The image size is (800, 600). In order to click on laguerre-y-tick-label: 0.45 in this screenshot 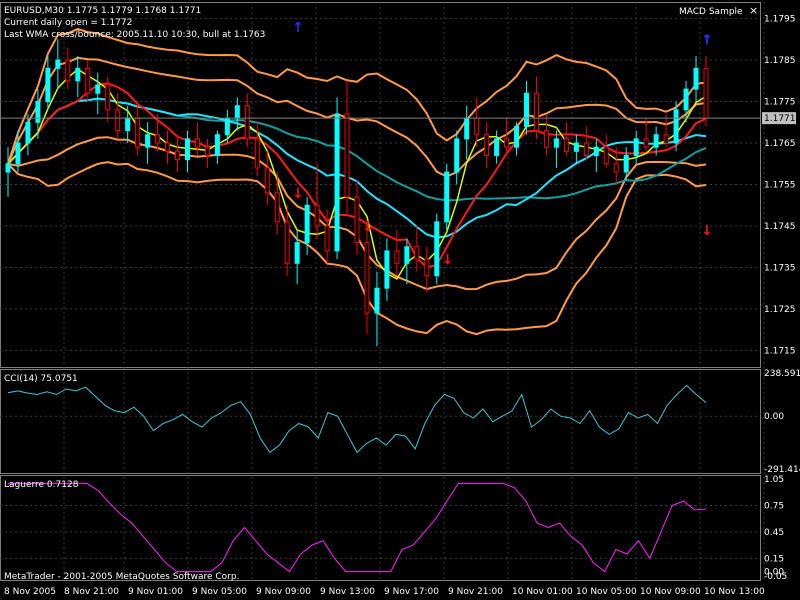, I will do `click(774, 533)`.